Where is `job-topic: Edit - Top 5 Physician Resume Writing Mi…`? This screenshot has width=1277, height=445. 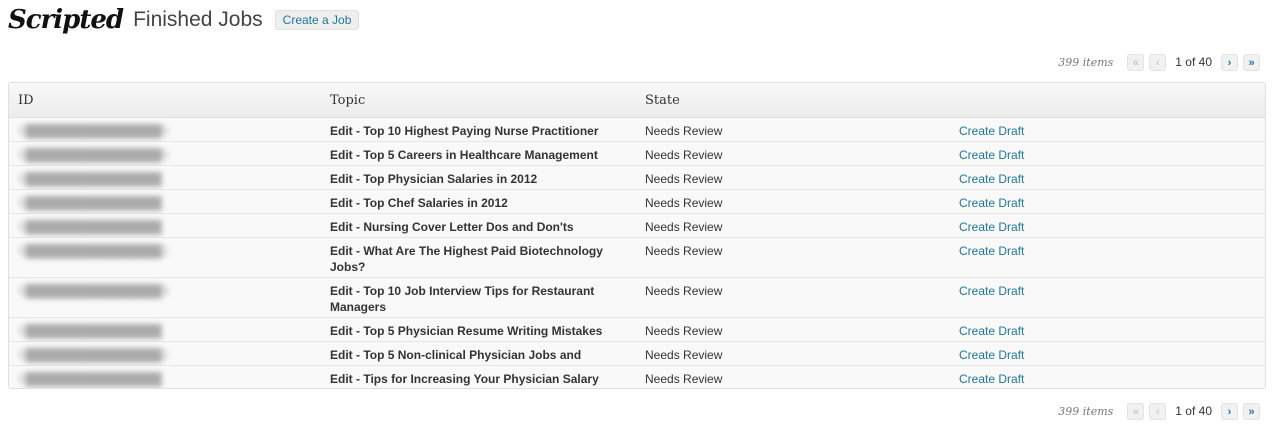
job-topic: Edit - Top 5 Physician Resume Writing Mi… is located at coordinates (475, 331).